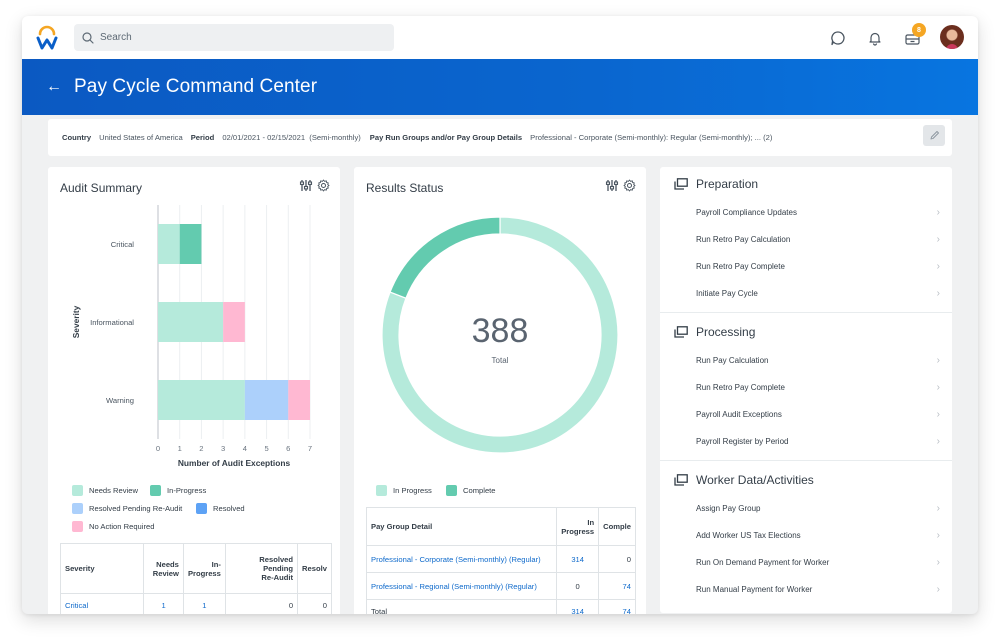 The height and width of the screenshot is (642, 1000). Describe the element at coordinates (277, 577) in the screenshot. I see `col-resolved-pending-line2: Re-Audit` at that location.